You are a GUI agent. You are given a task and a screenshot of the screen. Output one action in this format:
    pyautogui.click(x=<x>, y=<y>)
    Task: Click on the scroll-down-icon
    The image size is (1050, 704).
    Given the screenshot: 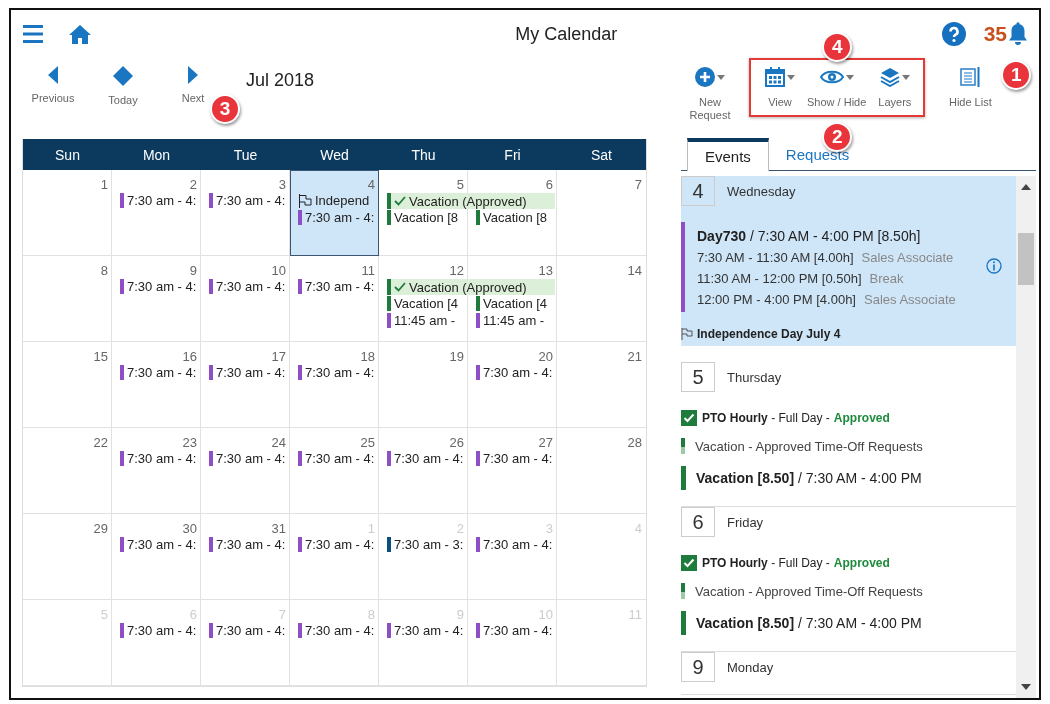 What is the action you would take?
    pyautogui.click(x=1026, y=687)
    